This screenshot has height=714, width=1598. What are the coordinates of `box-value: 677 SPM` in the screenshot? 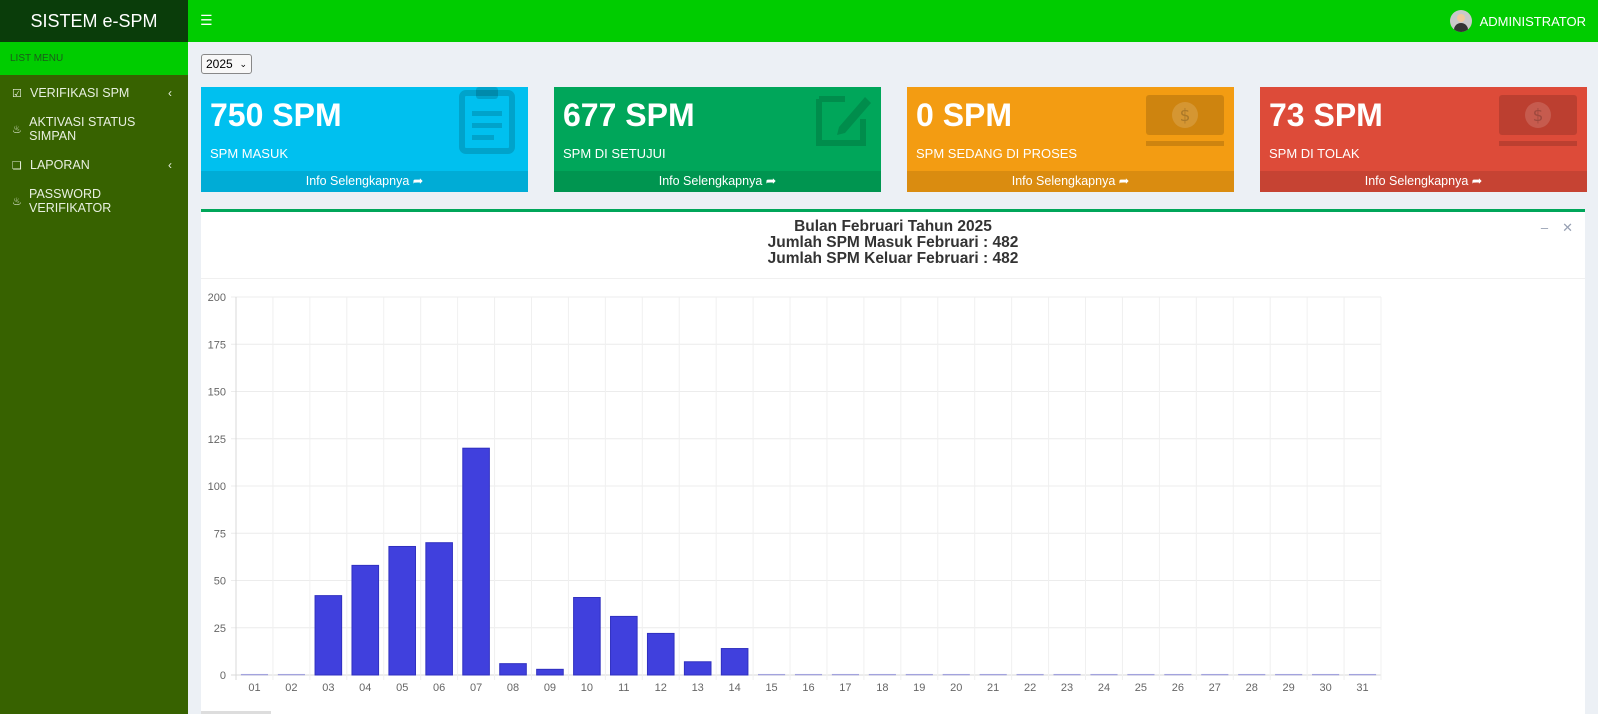 It's located at (629, 115).